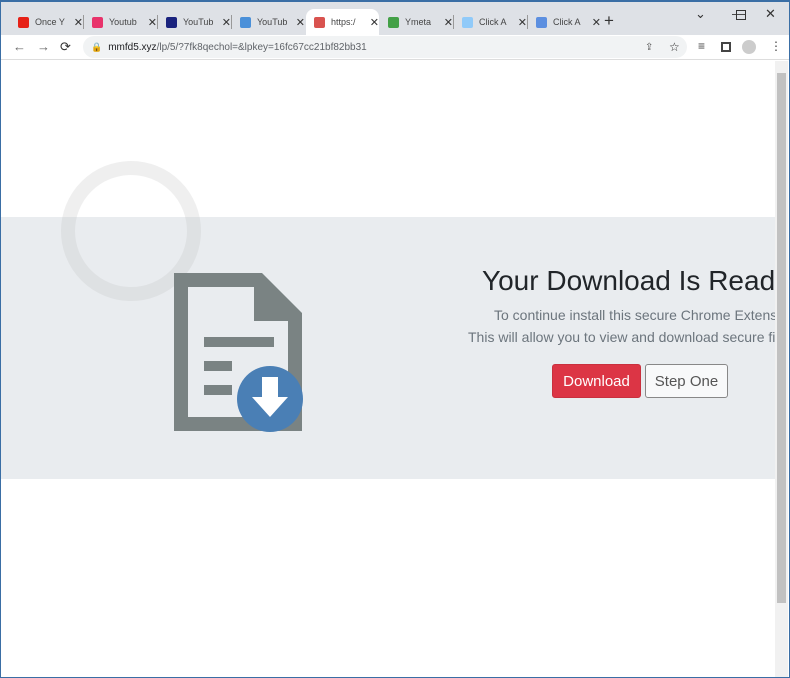 The height and width of the screenshot is (678, 790). Describe the element at coordinates (749, 47) in the screenshot. I see `profile-avatar` at that location.